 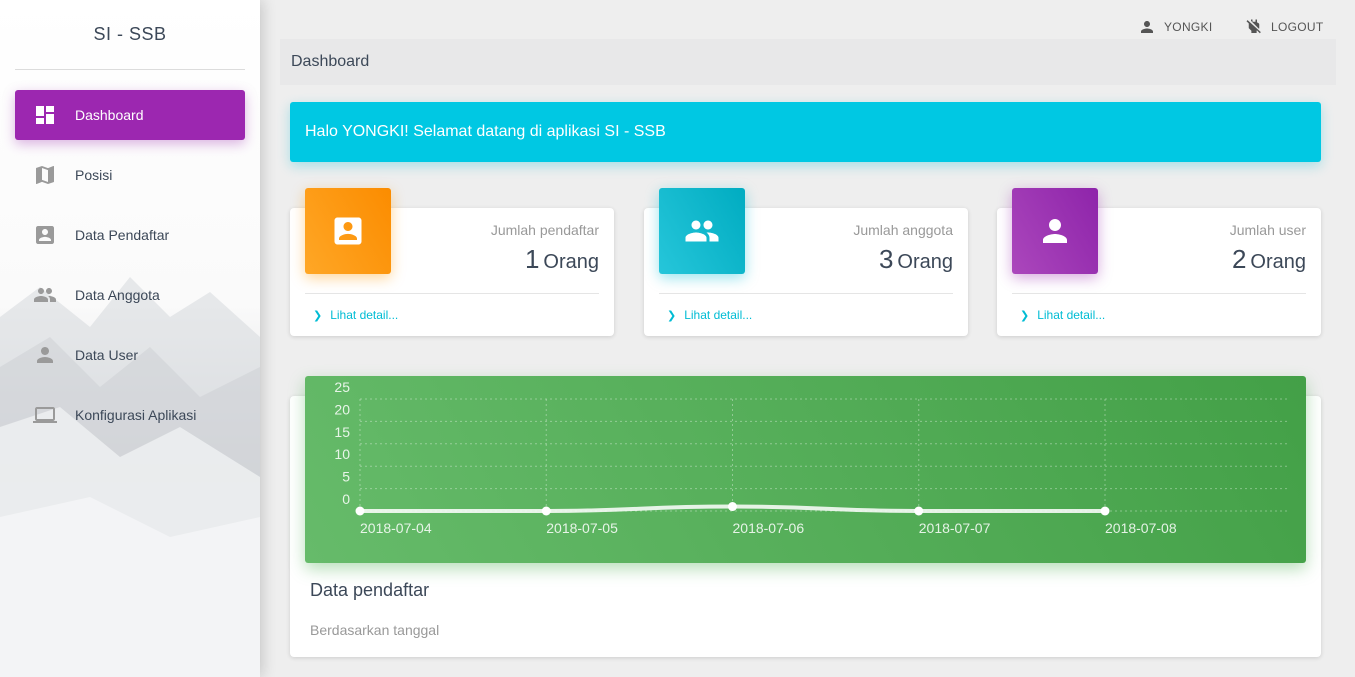 What do you see at coordinates (342, 387) in the screenshot?
I see `y-tick-label: 25` at bounding box center [342, 387].